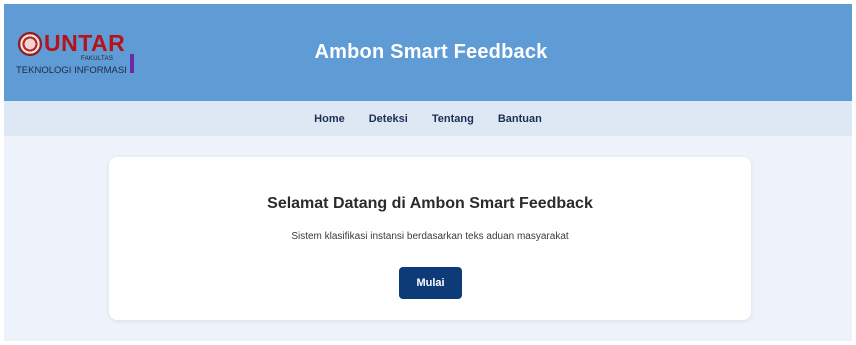  I want to click on start-button: Mulai, so click(430, 283).